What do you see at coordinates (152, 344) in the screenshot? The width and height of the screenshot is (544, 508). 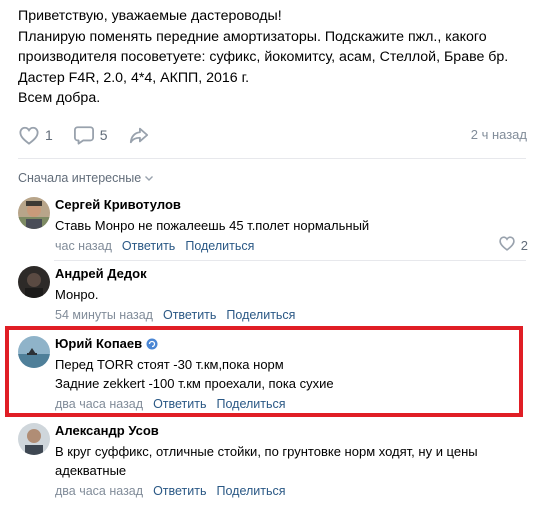 I see `verified-icon` at bounding box center [152, 344].